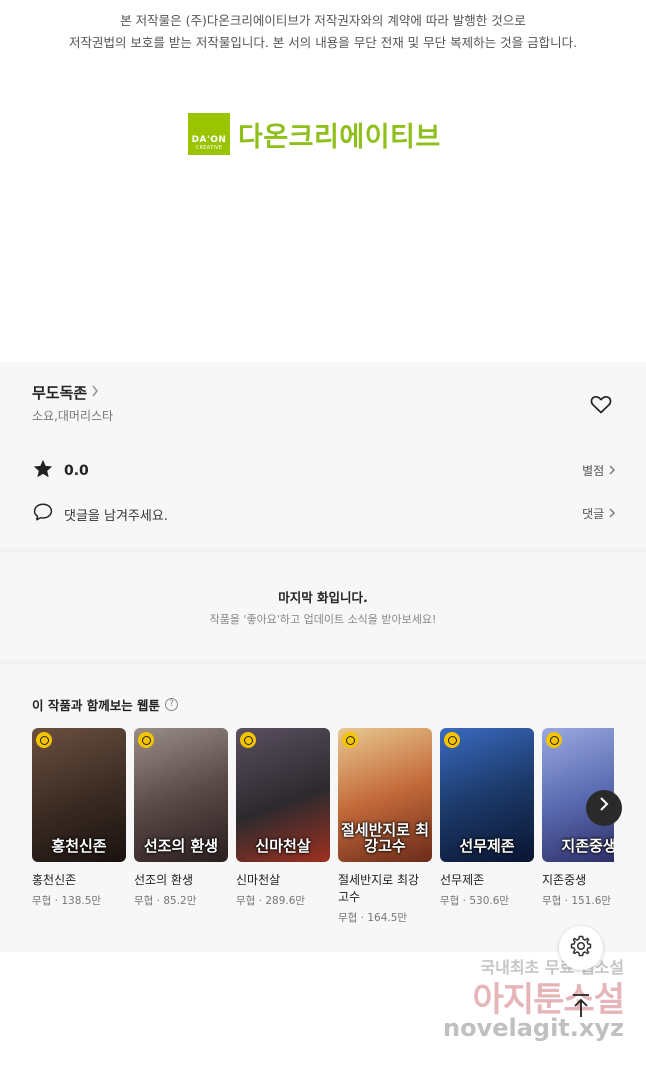  I want to click on recommendations-header: 이 작품과 함께보는 웹툰 ?, so click(105, 704).